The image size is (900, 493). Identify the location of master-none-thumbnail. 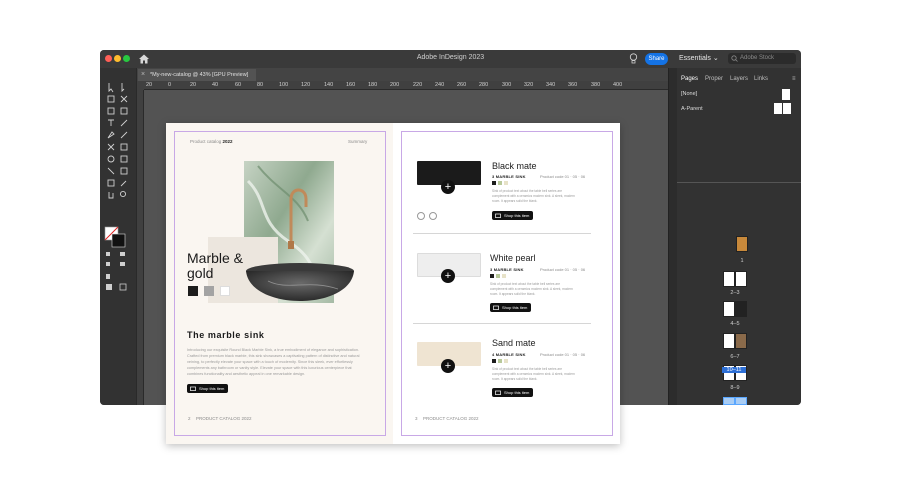
(786, 94).